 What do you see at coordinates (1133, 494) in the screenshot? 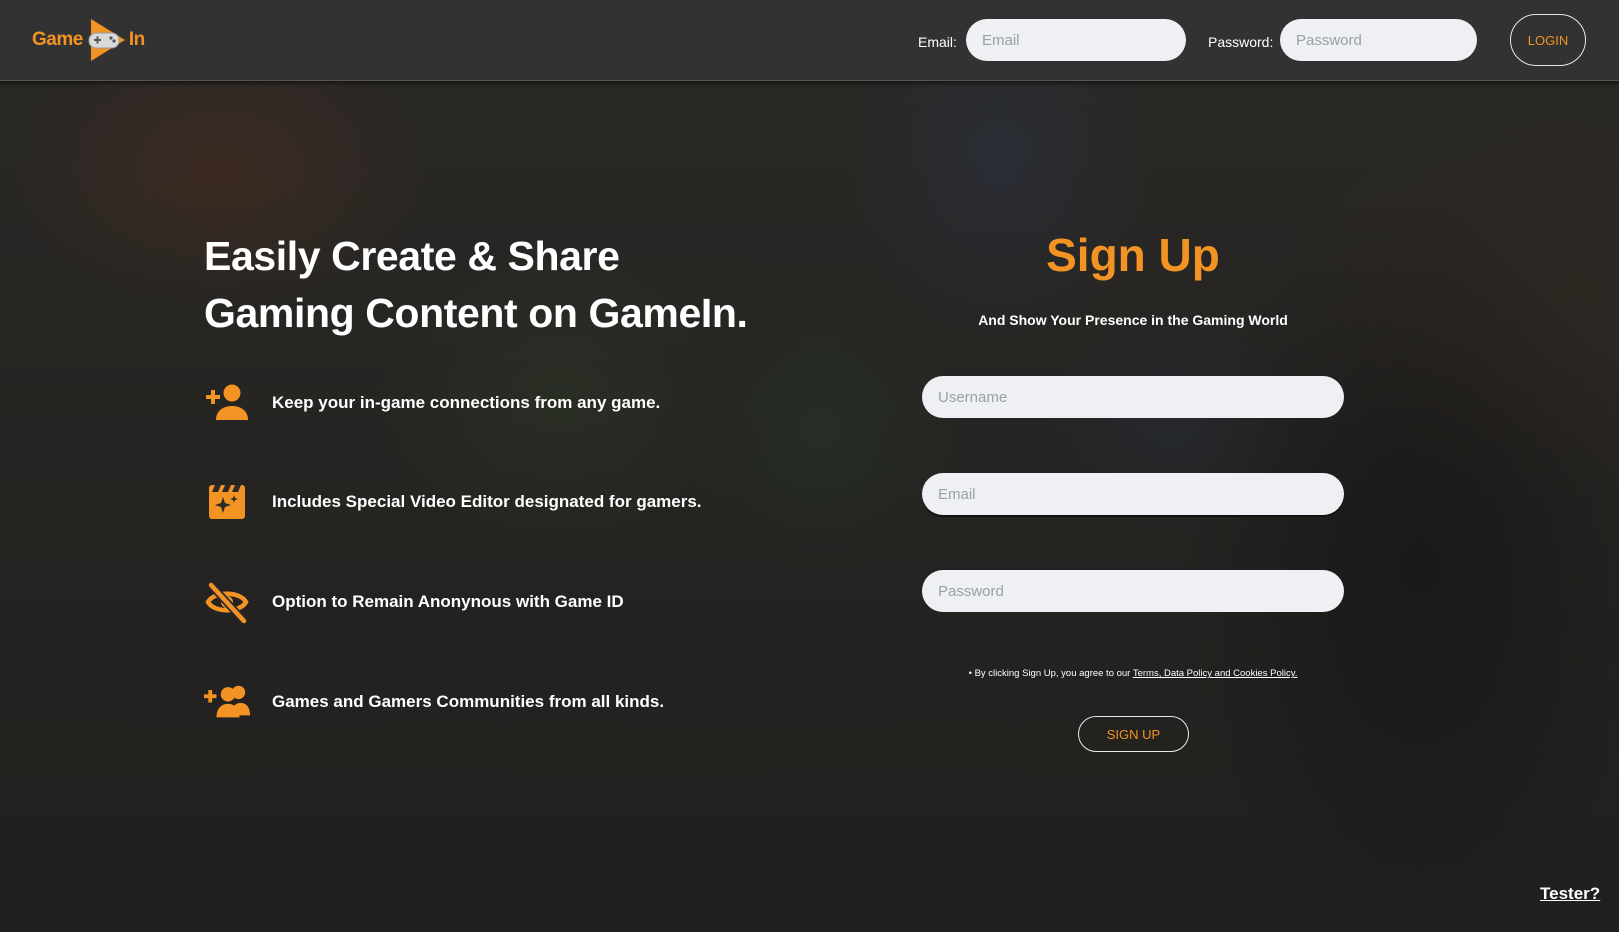
I see `signup-email-input` at bounding box center [1133, 494].